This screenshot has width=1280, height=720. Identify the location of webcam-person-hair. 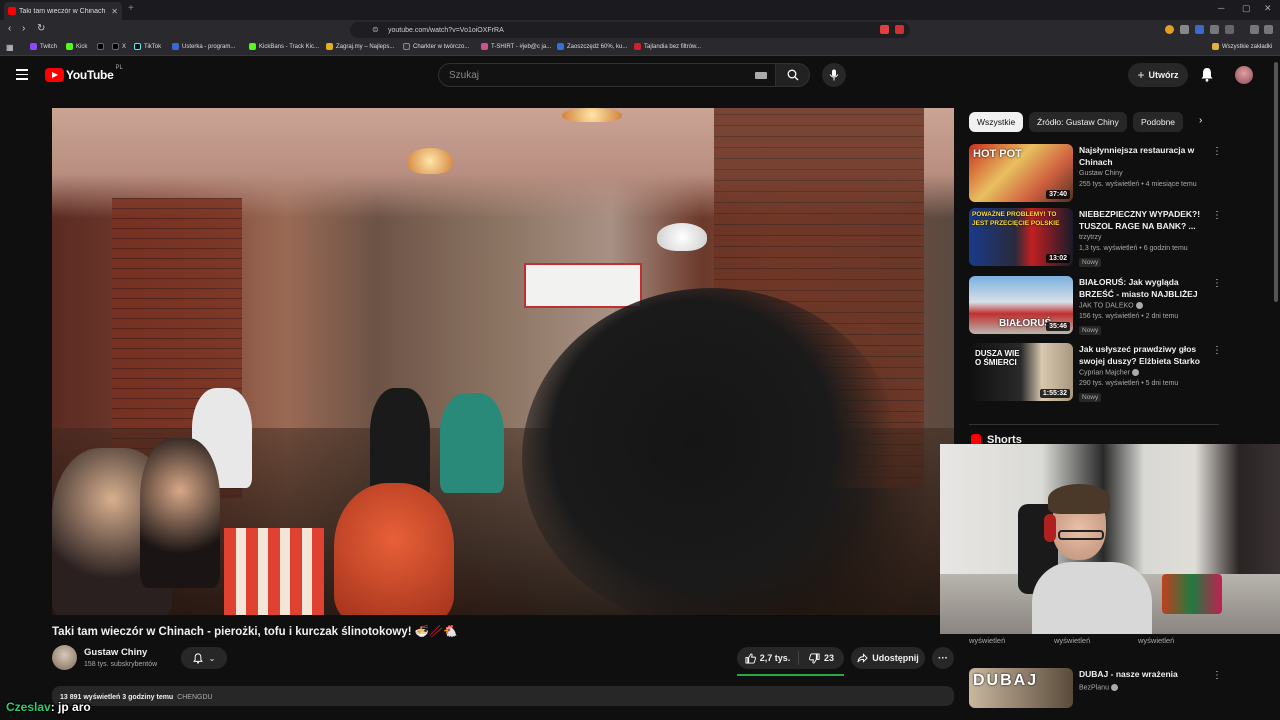
(1079, 499).